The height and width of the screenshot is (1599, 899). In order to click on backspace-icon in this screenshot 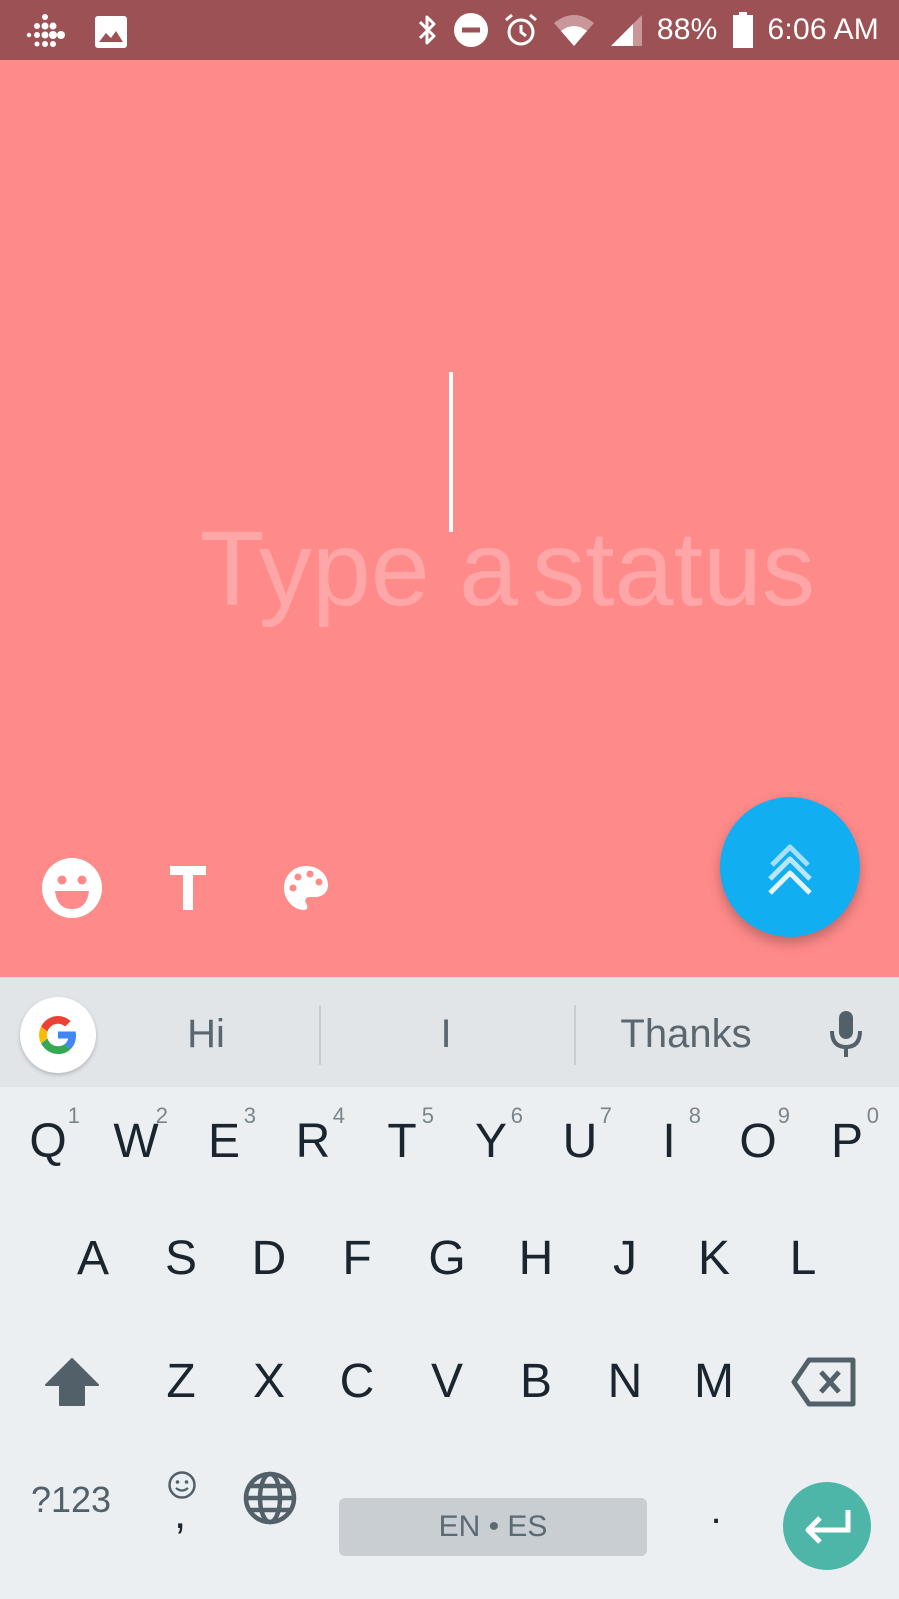, I will do `click(824, 1382)`.